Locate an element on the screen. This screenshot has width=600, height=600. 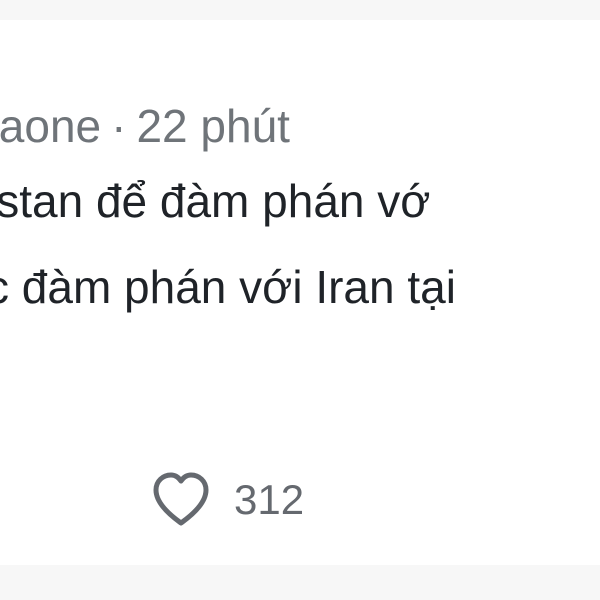
comment-text-line-2: c đàm phán với Iran tại is located at coordinates (228, 287).